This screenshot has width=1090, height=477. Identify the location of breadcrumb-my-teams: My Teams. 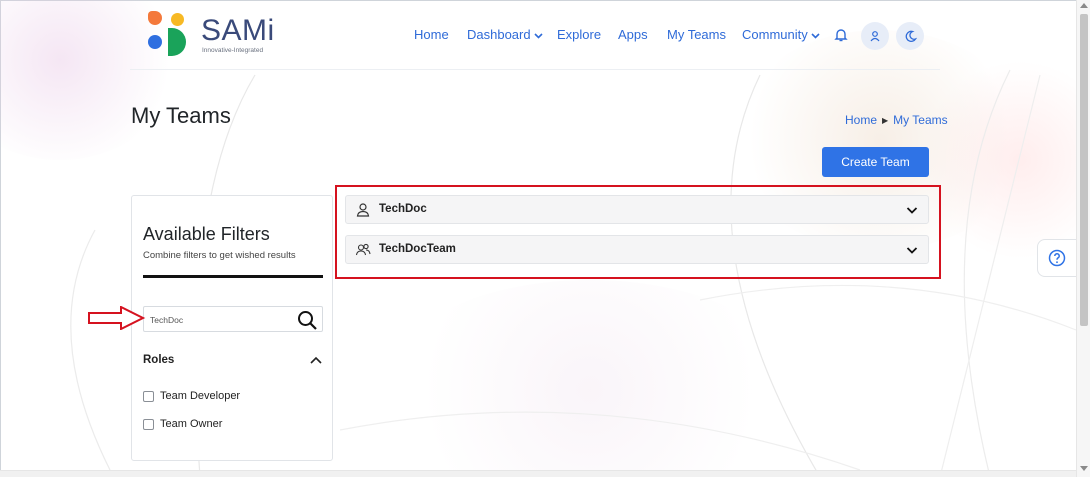
(920, 120).